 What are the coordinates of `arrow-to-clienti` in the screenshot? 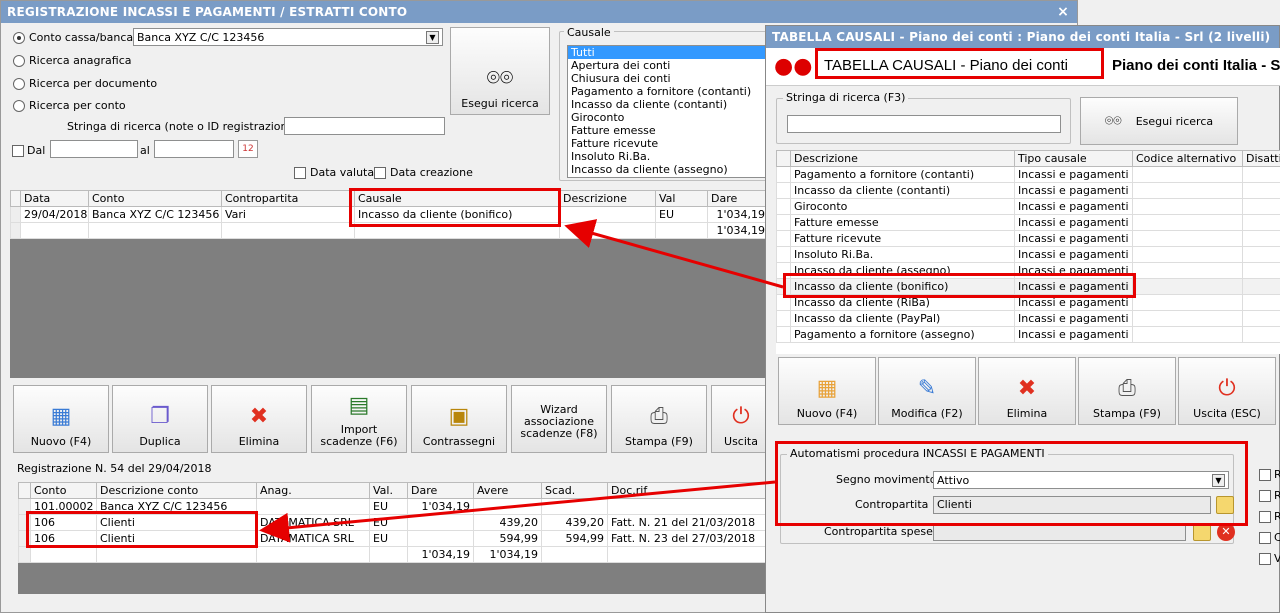 It's located at (517, 511).